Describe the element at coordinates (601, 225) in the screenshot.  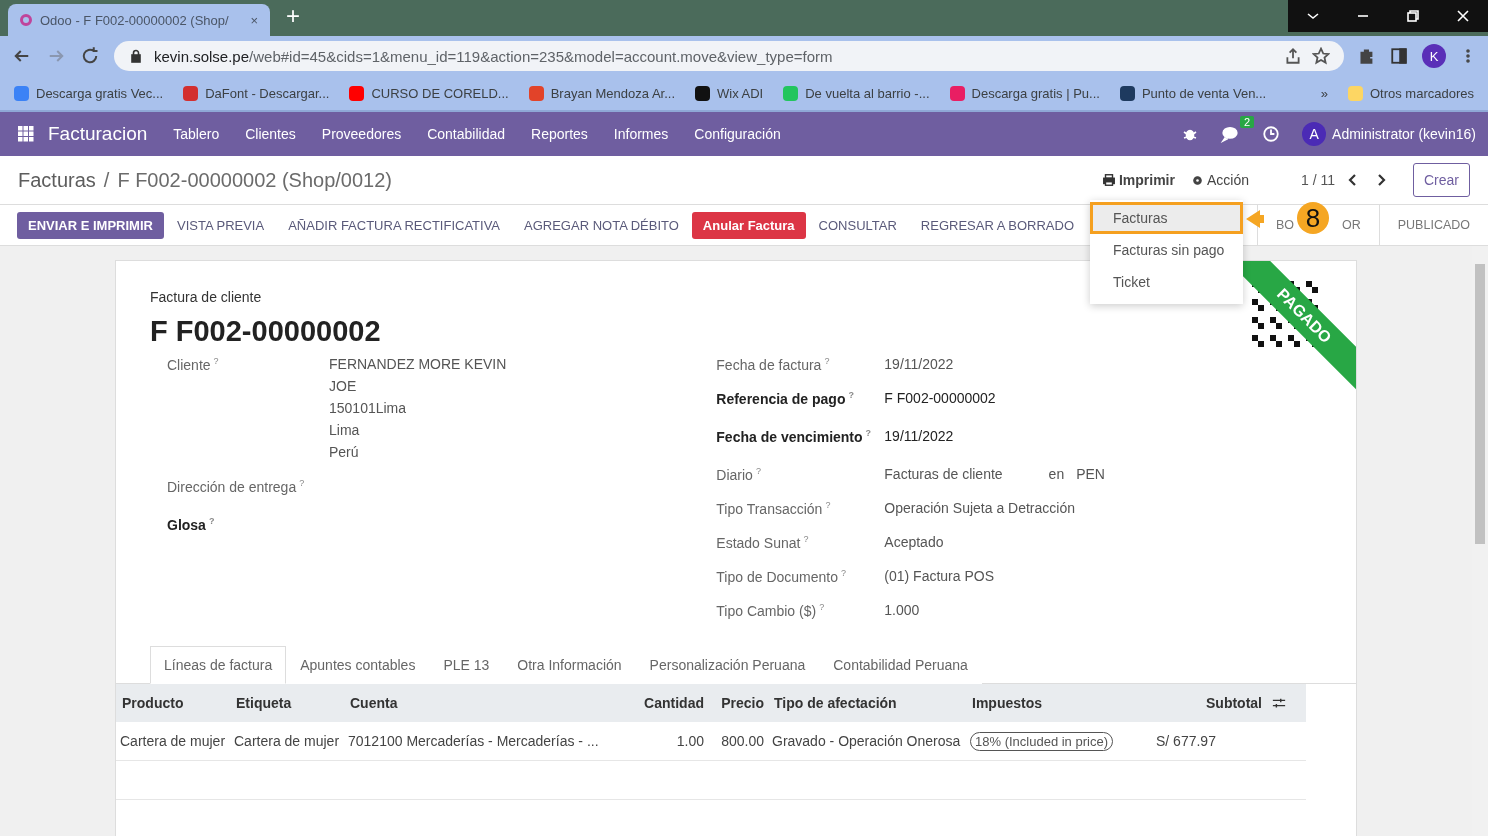
I see `action-button: AGREGAR NOTA DÉBITO` at that location.